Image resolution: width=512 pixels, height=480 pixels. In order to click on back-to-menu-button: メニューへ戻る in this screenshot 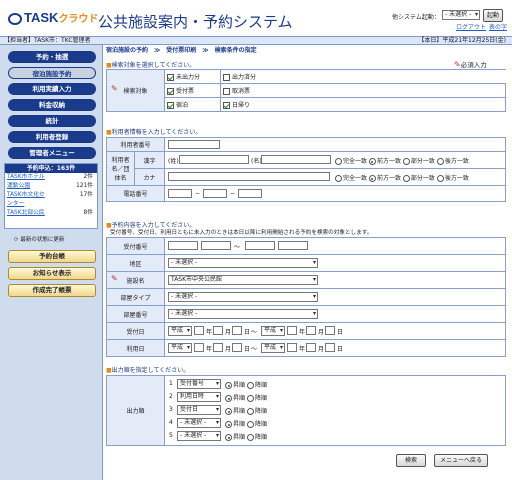, I will do `click(461, 460)`.